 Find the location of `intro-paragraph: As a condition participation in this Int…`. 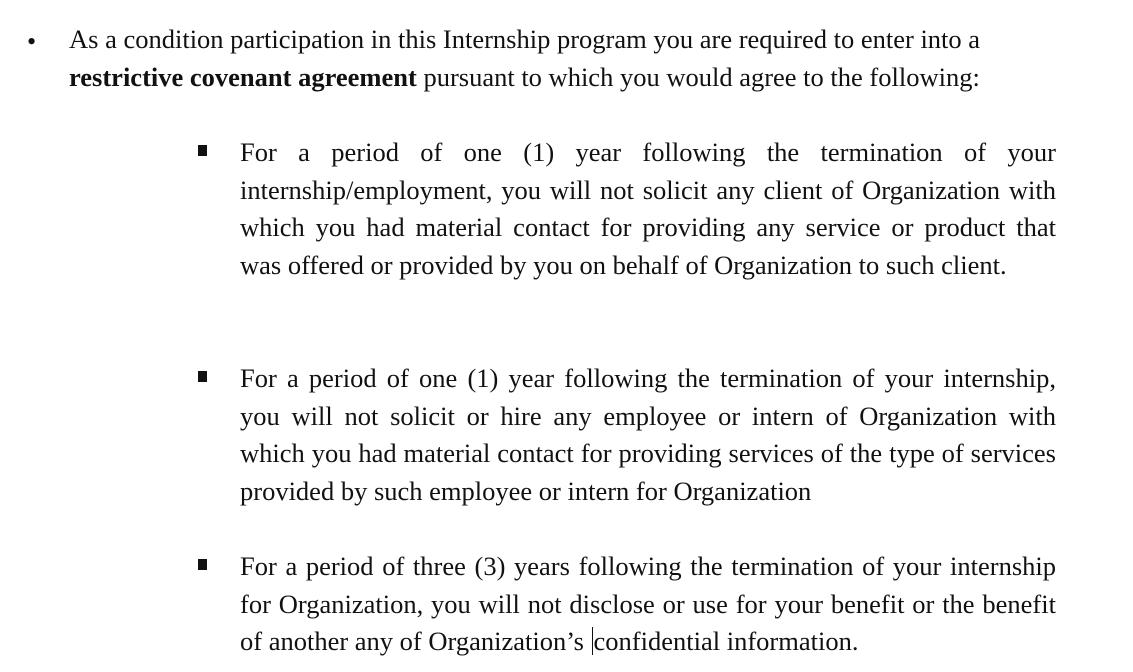

intro-paragraph: As a condition participation in this Int… is located at coordinates (569, 58).